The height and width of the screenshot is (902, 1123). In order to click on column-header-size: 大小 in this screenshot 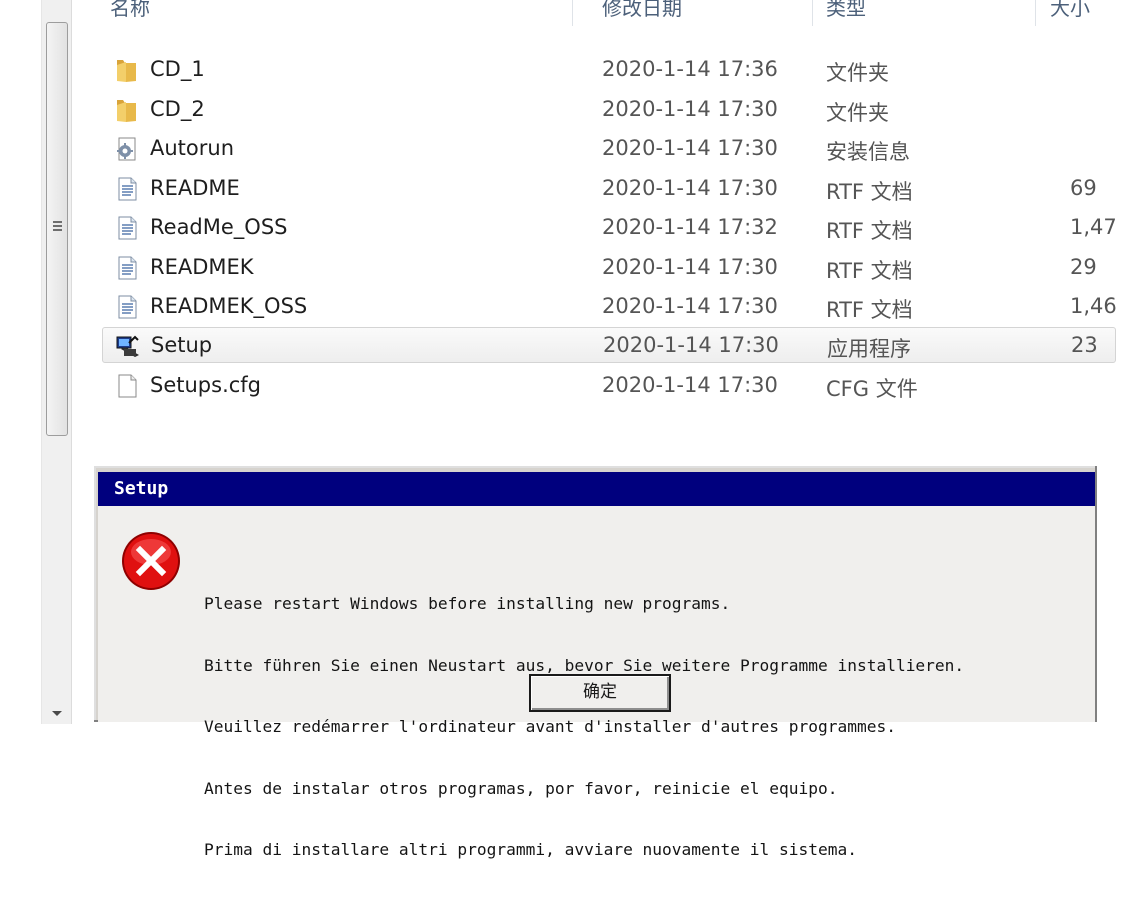, I will do `click(1070, 11)`.